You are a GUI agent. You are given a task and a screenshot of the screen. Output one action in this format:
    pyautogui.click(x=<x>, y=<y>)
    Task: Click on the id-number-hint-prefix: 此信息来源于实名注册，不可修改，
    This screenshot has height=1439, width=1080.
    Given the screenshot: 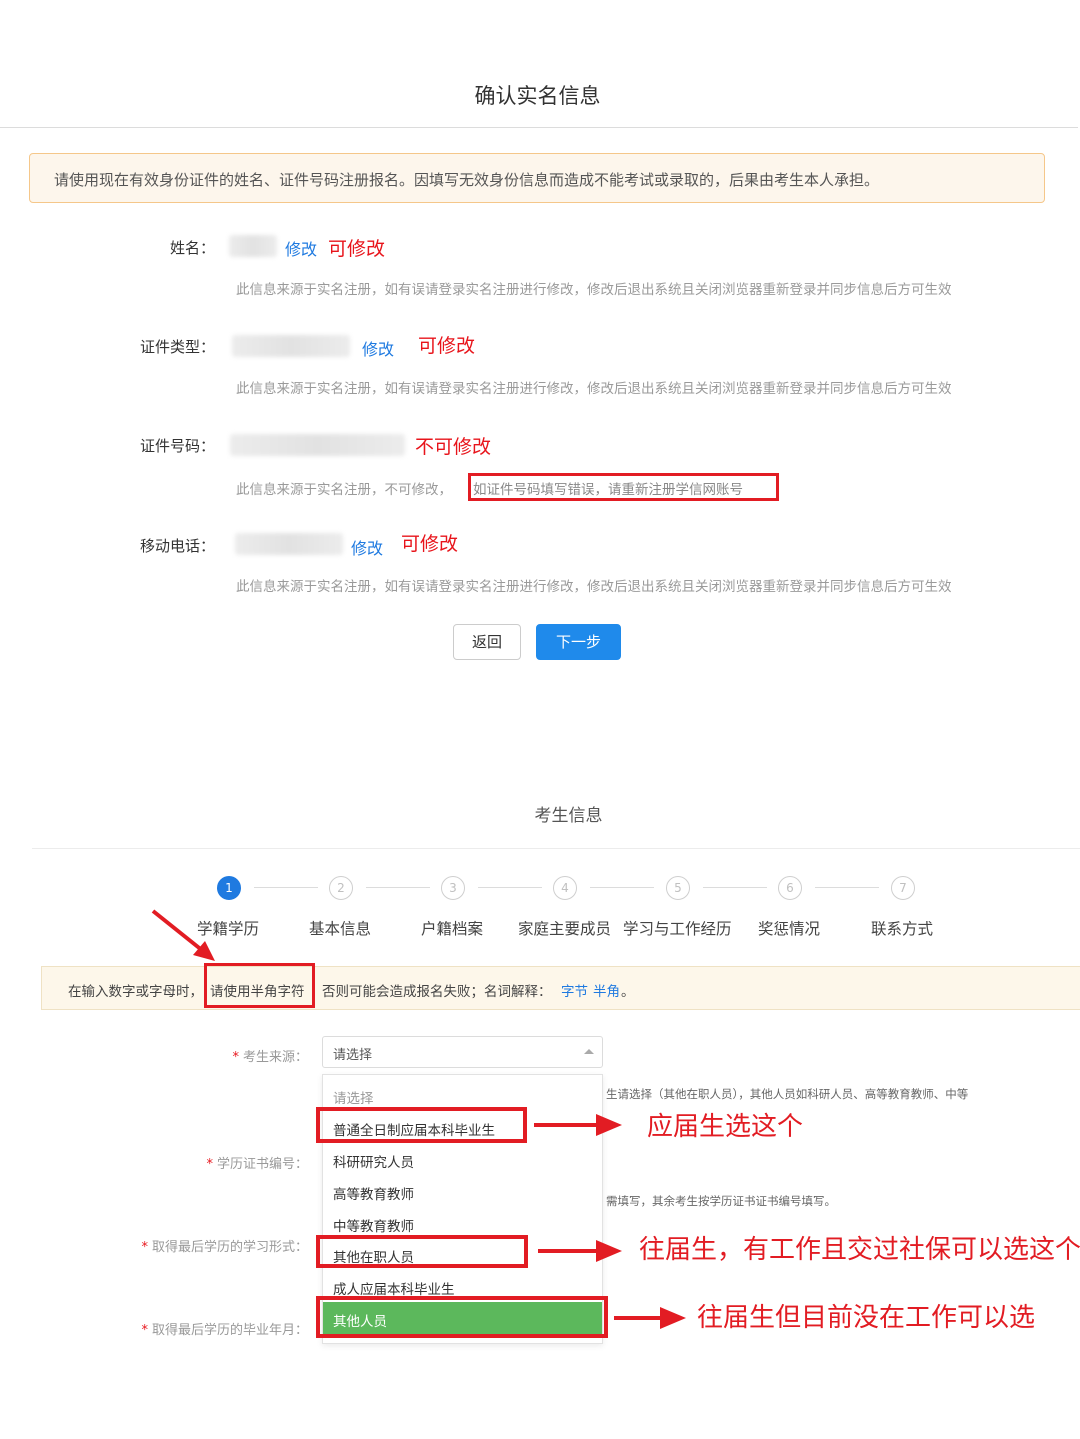 What is the action you would take?
    pyautogui.click(x=344, y=490)
    